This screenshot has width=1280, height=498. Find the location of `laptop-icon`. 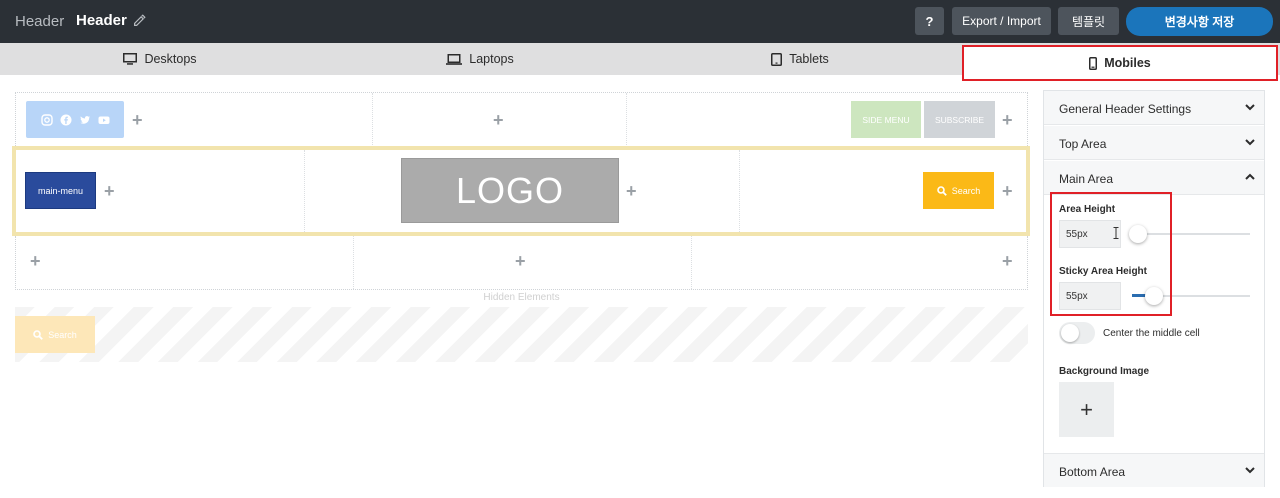

laptop-icon is located at coordinates (454, 59).